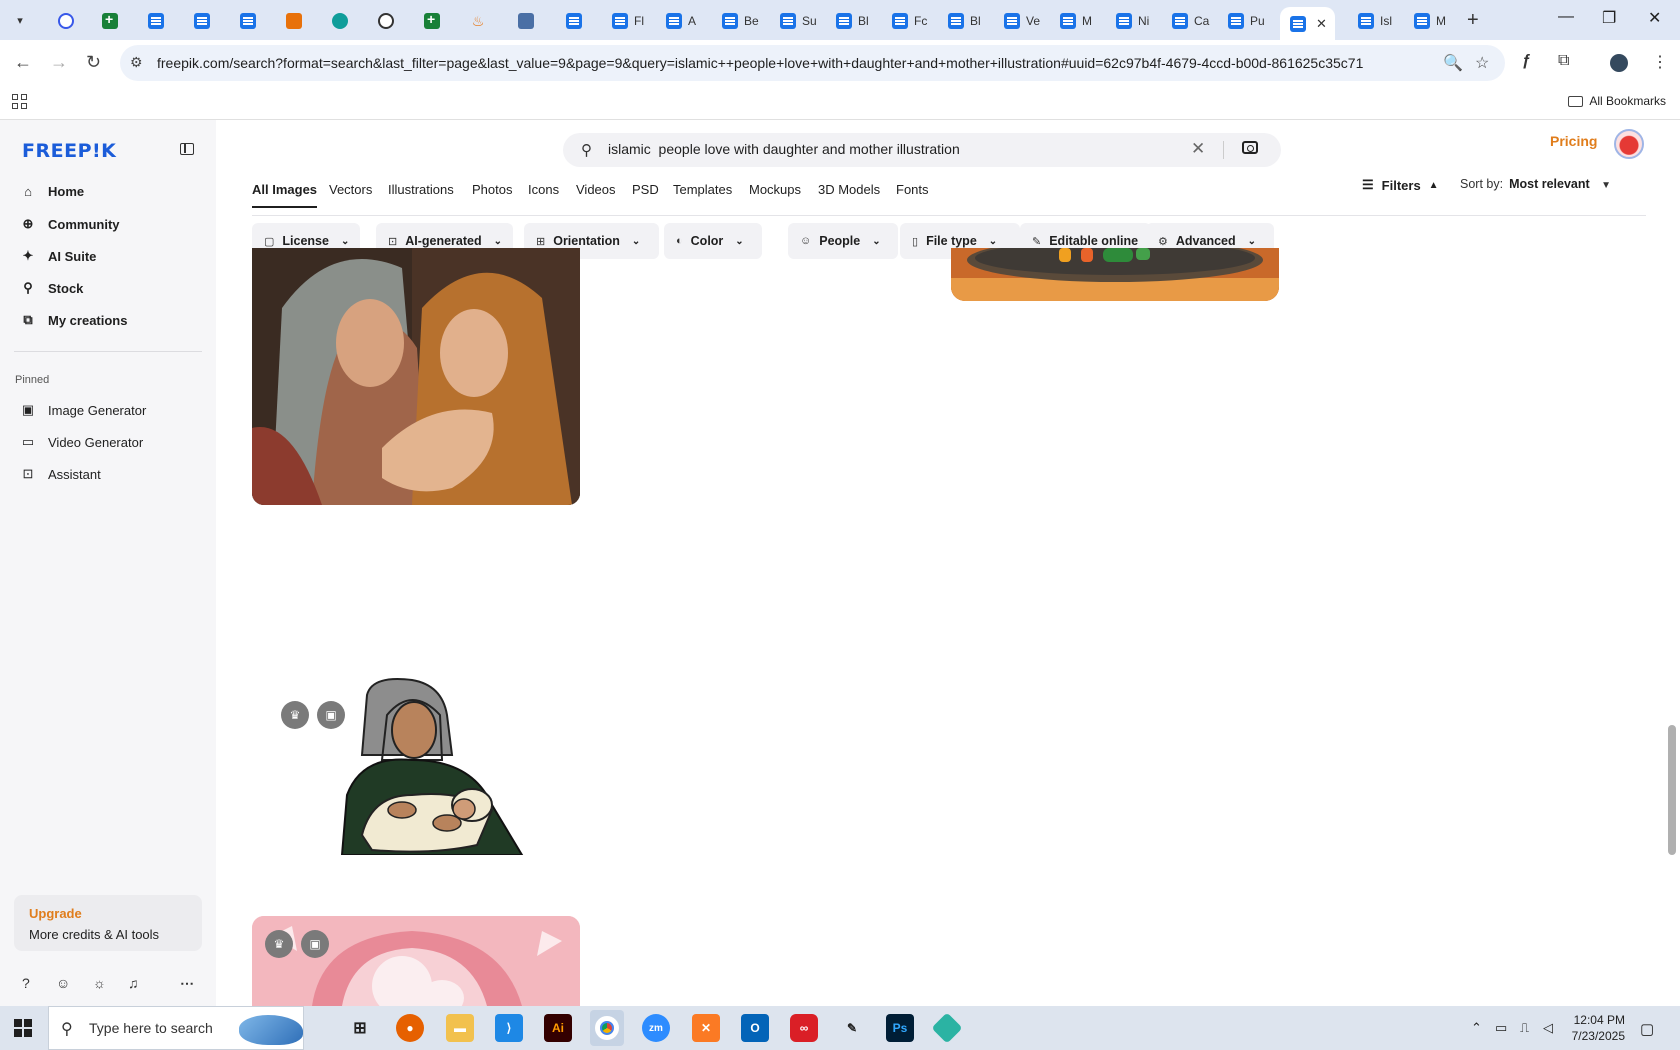 This screenshot has width=1680, height=1050. What do you see at coordinates (627, 20) in the screenshot?
I see `browser-tab: Fl` at bounding box center [627, 20].